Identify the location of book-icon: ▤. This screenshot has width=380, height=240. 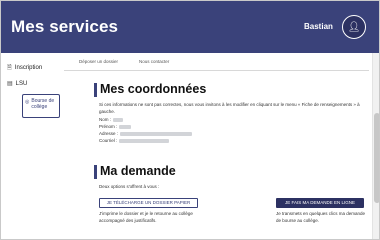
(10, 84).